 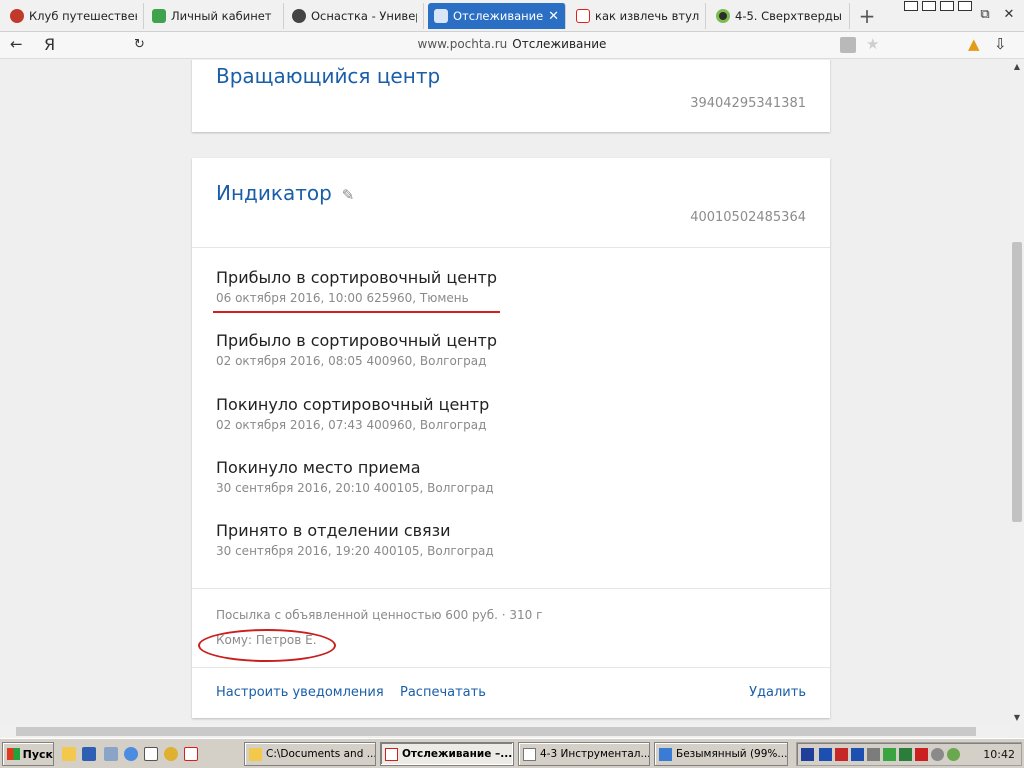 I want to click on shipment-title-row: Индикатор ✎, so click(x=285, y=193).